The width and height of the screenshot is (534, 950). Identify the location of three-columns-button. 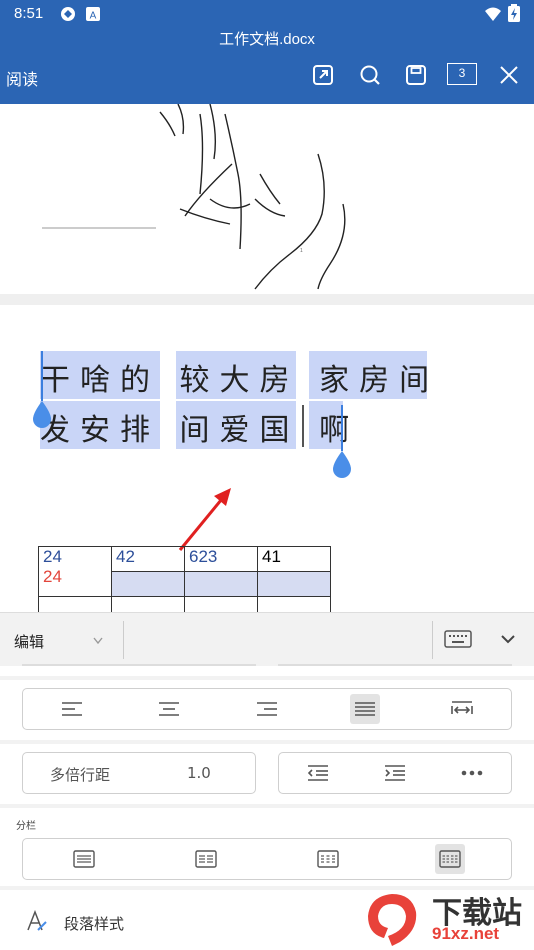
(328, 859).